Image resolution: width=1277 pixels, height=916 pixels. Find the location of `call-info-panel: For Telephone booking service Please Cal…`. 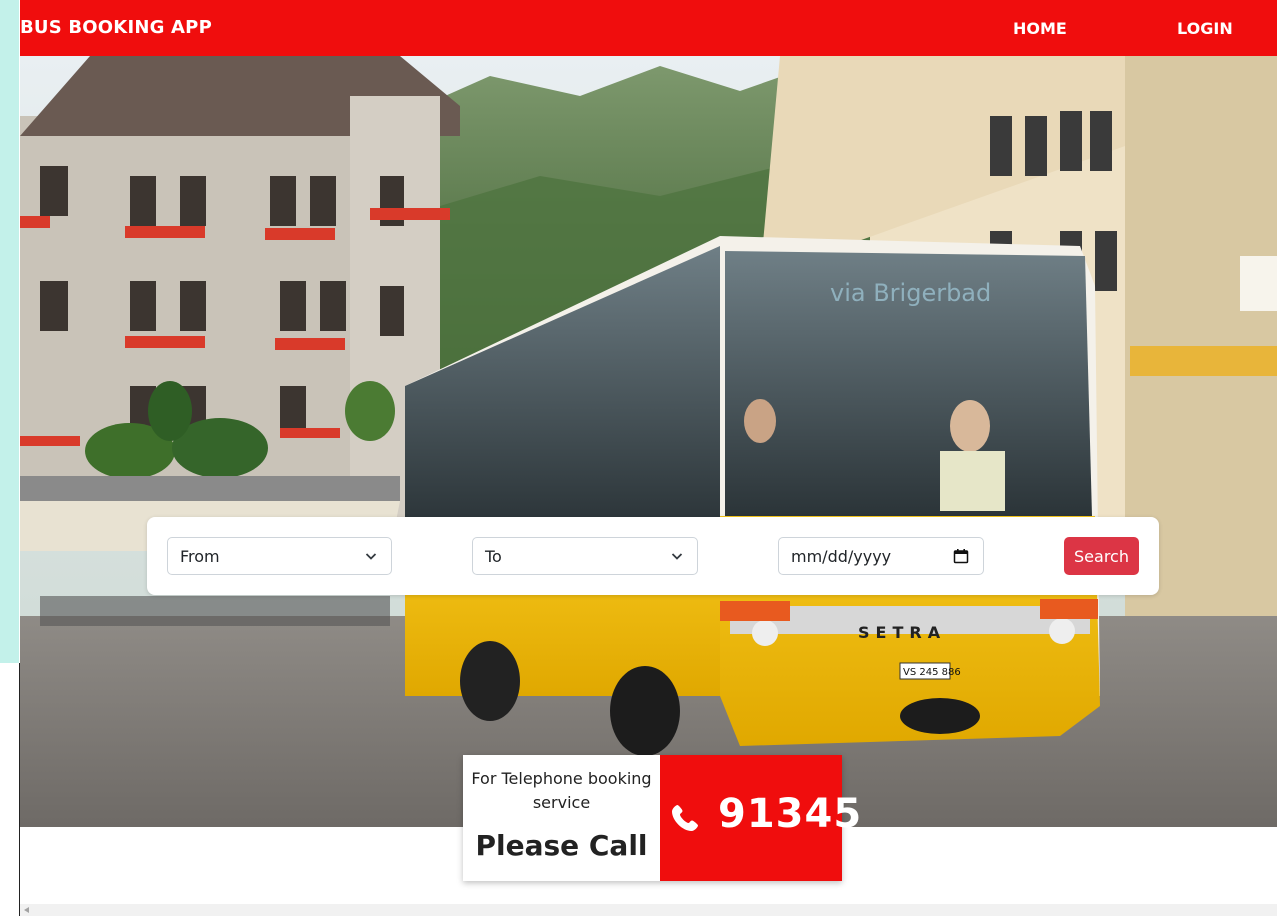

call-info-panel: For Telephone booking service Please Cal… is located at coordinates (561, 818).